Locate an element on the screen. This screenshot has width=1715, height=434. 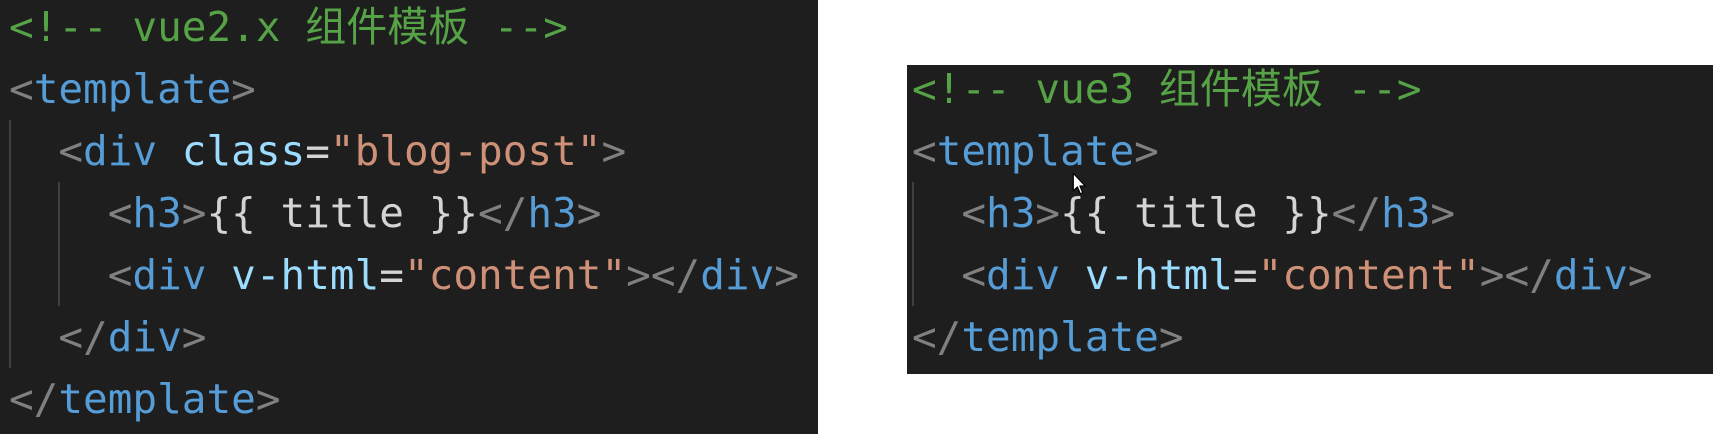
code-line-comment: <!-- vue2.x 组件模板 --> is located at coordinates (404, 29).